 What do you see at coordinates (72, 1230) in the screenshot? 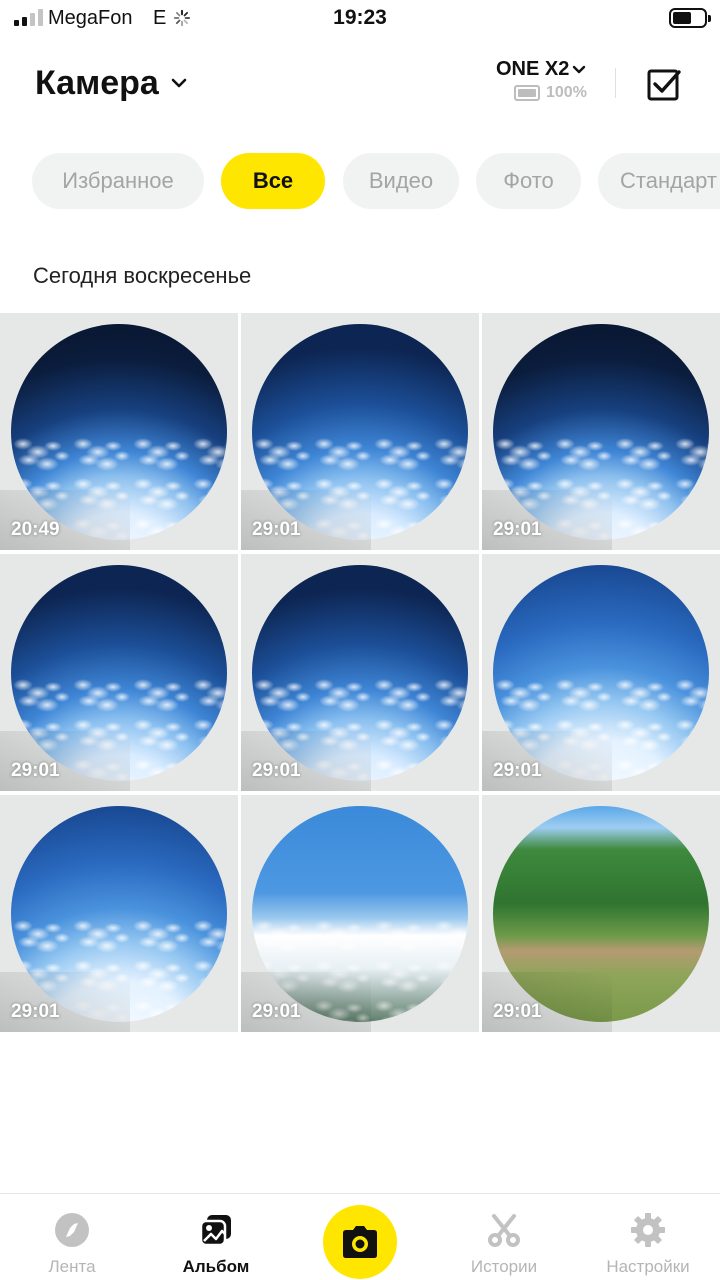
I see `compass-icon` at bounding box center [72, 1230].